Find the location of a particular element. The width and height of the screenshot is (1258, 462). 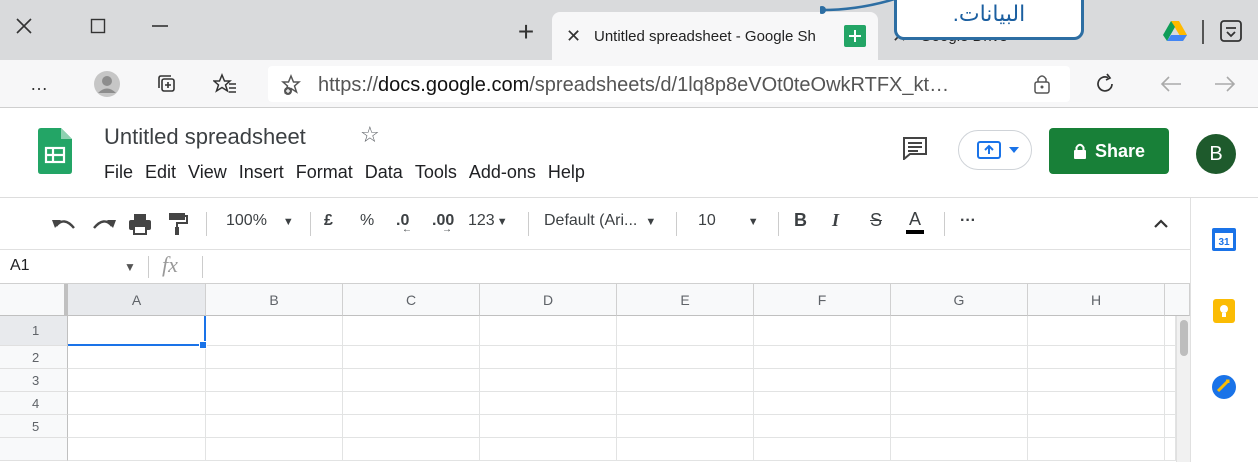

tab-actions-icon is located at coordinates (1231, 31).